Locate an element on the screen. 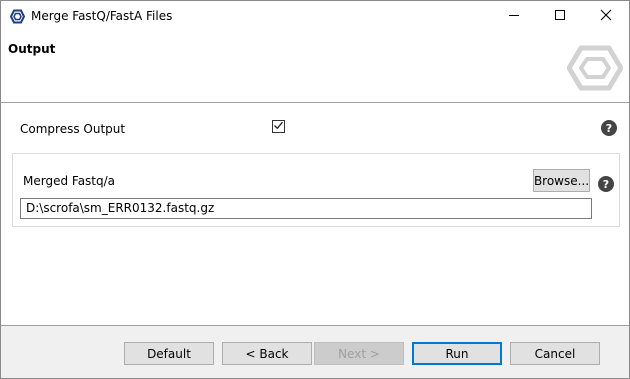  page-title: Output is located at coordinates (32, 49).